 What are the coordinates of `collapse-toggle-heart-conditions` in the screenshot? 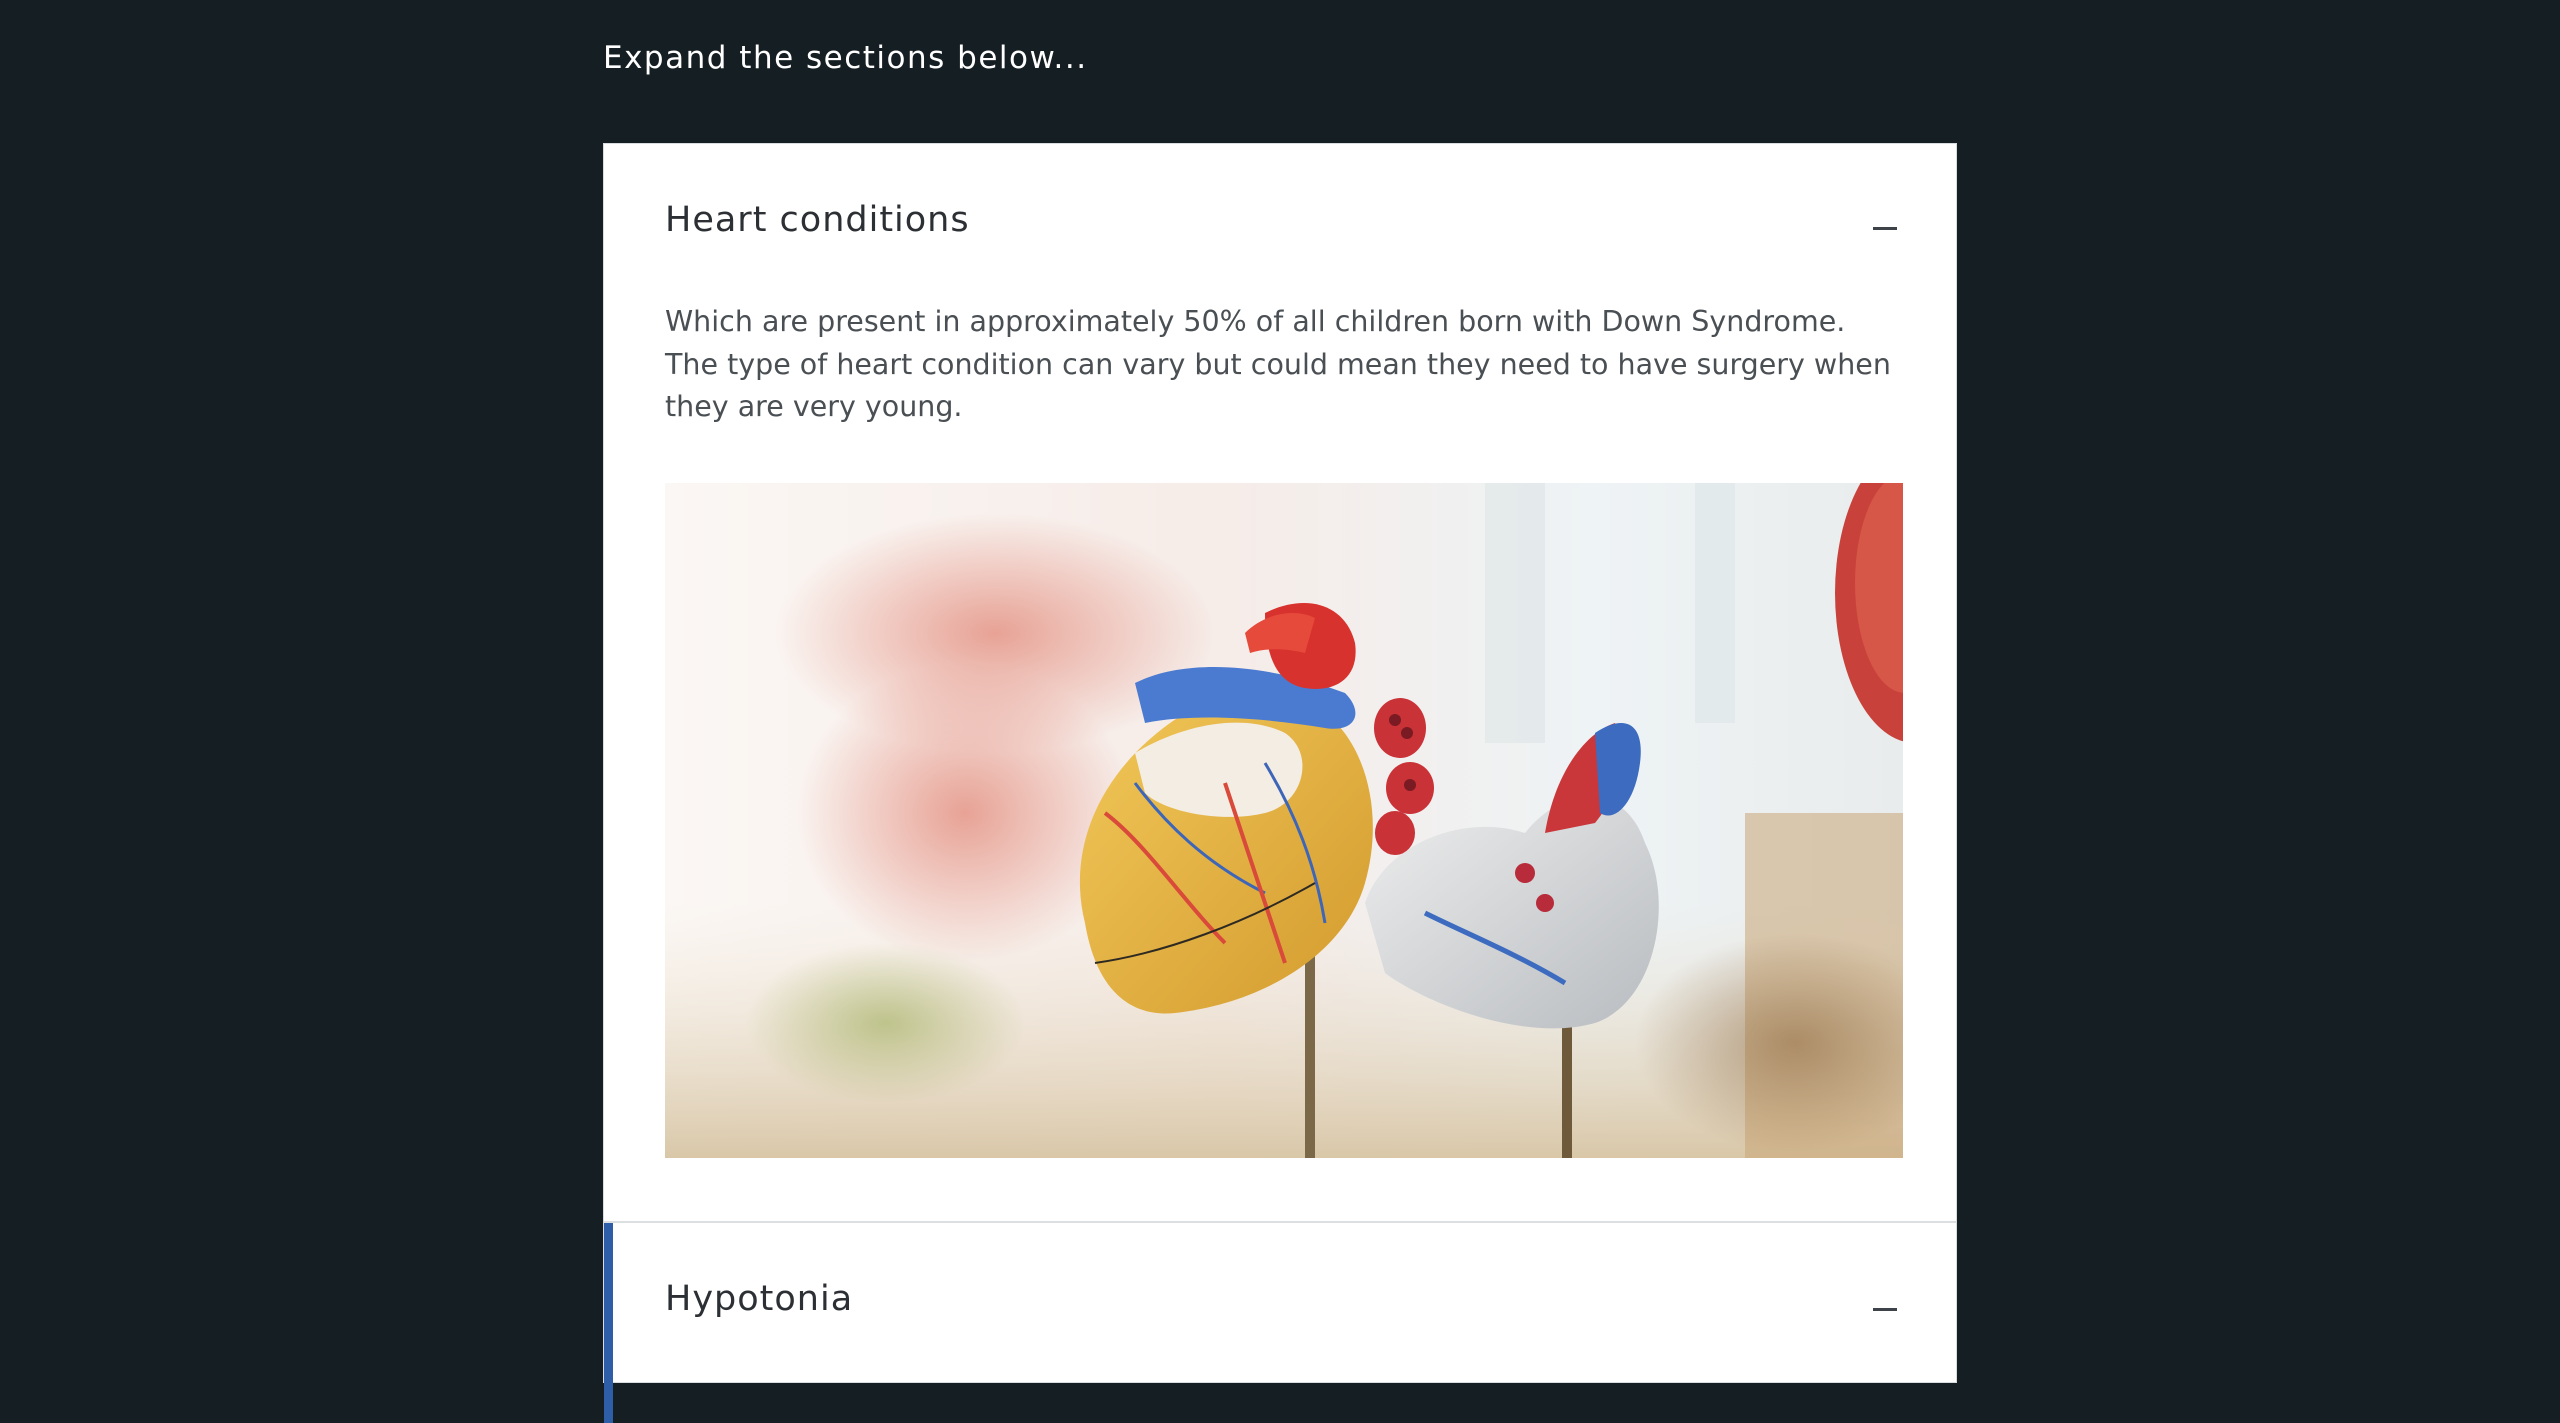 It's located at (1886, 228).